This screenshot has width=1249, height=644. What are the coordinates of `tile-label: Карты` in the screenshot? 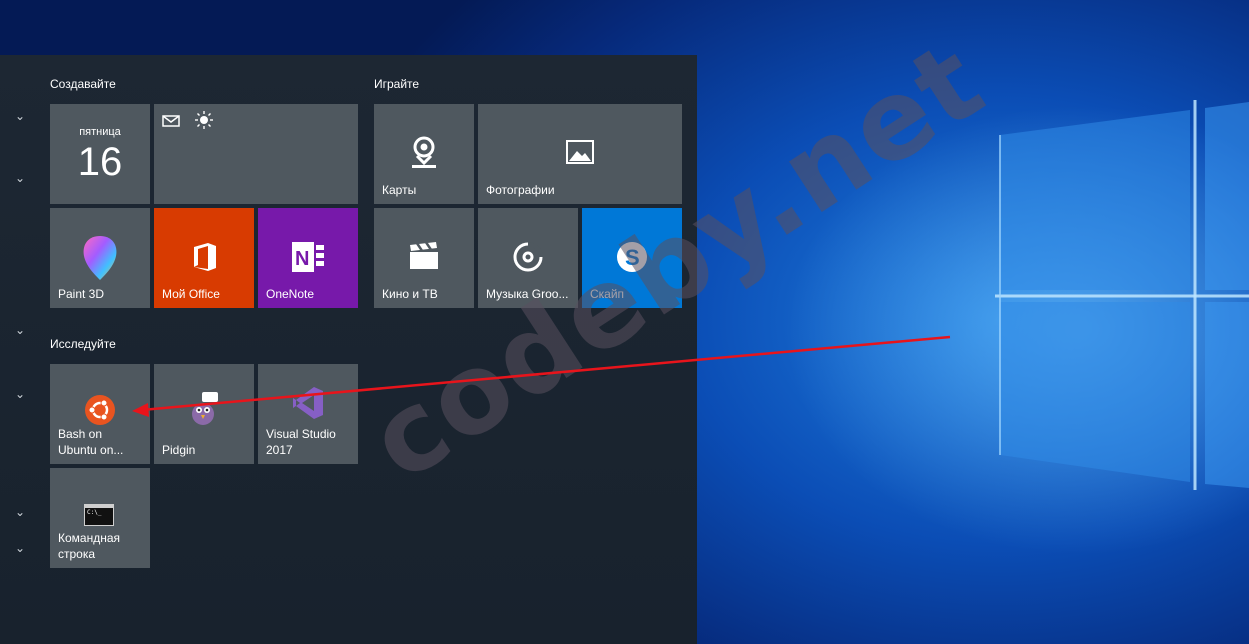 It's located at (399, 190).